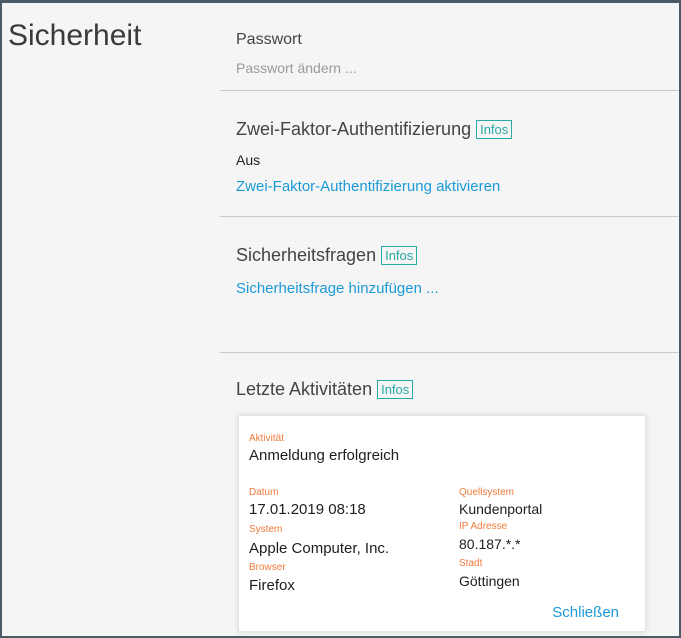 The height and width of the screenshot is (638, 681). I want to click on activate-two-factor-link: Zwei-Faktor-Authentifizierung aktivieren, so click(368, 186).